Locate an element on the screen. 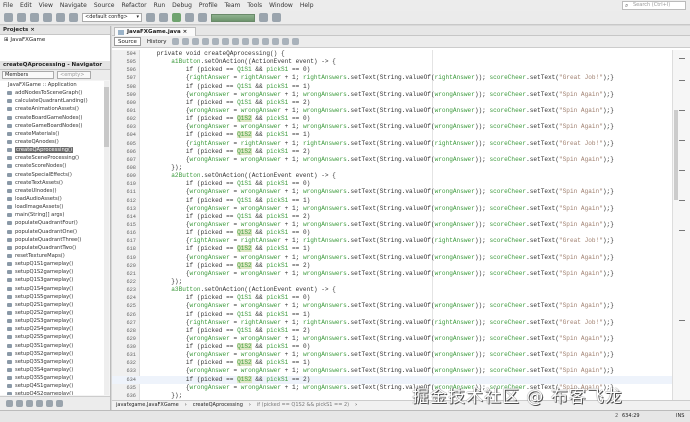 This screenshot has width=690, height=422. code-line: 622 }); is located at coordinates (392, 282).